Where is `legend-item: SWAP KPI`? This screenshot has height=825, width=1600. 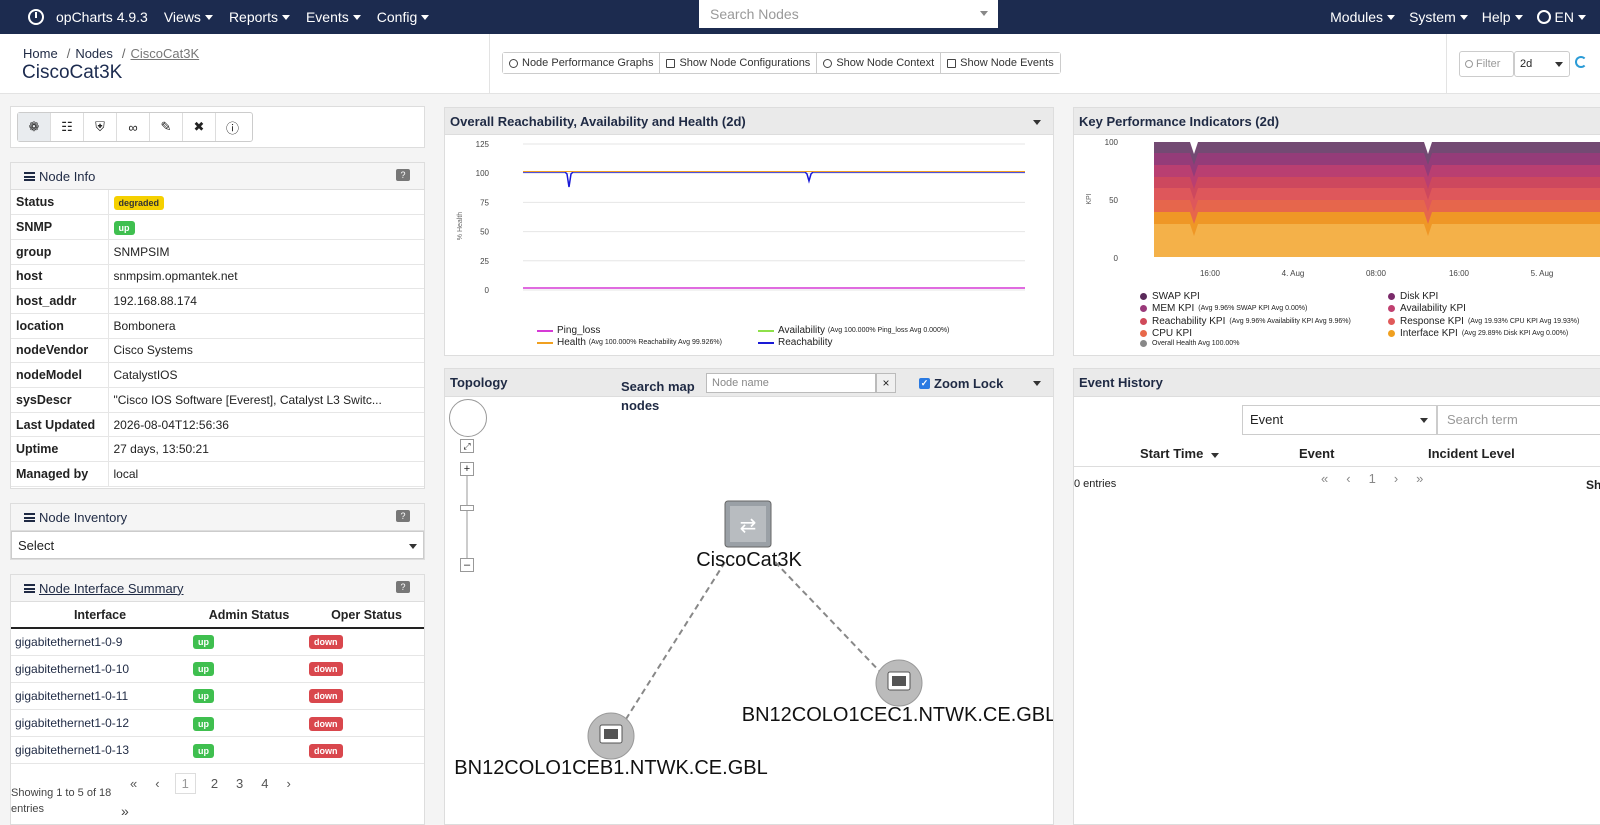 legend-item: SWAP KPI is located at coordinates (1170, 296).